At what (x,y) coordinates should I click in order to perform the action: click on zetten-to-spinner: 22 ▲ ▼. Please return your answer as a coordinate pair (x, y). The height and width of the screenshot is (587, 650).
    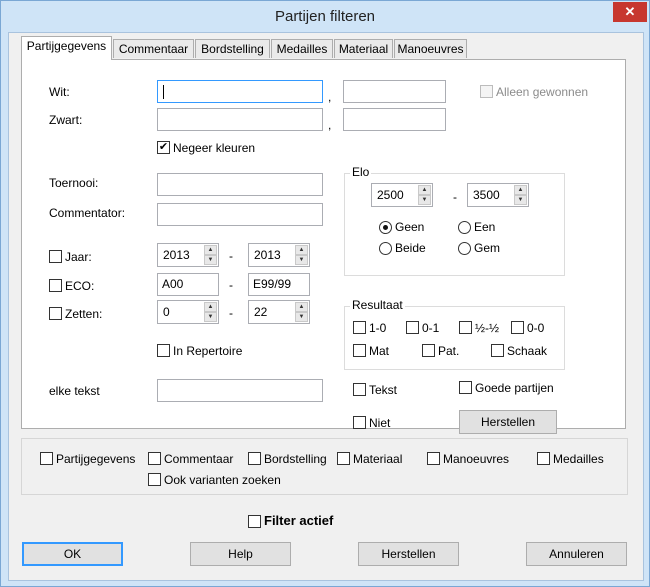
    Looking at the image, I should click on (279, 312).